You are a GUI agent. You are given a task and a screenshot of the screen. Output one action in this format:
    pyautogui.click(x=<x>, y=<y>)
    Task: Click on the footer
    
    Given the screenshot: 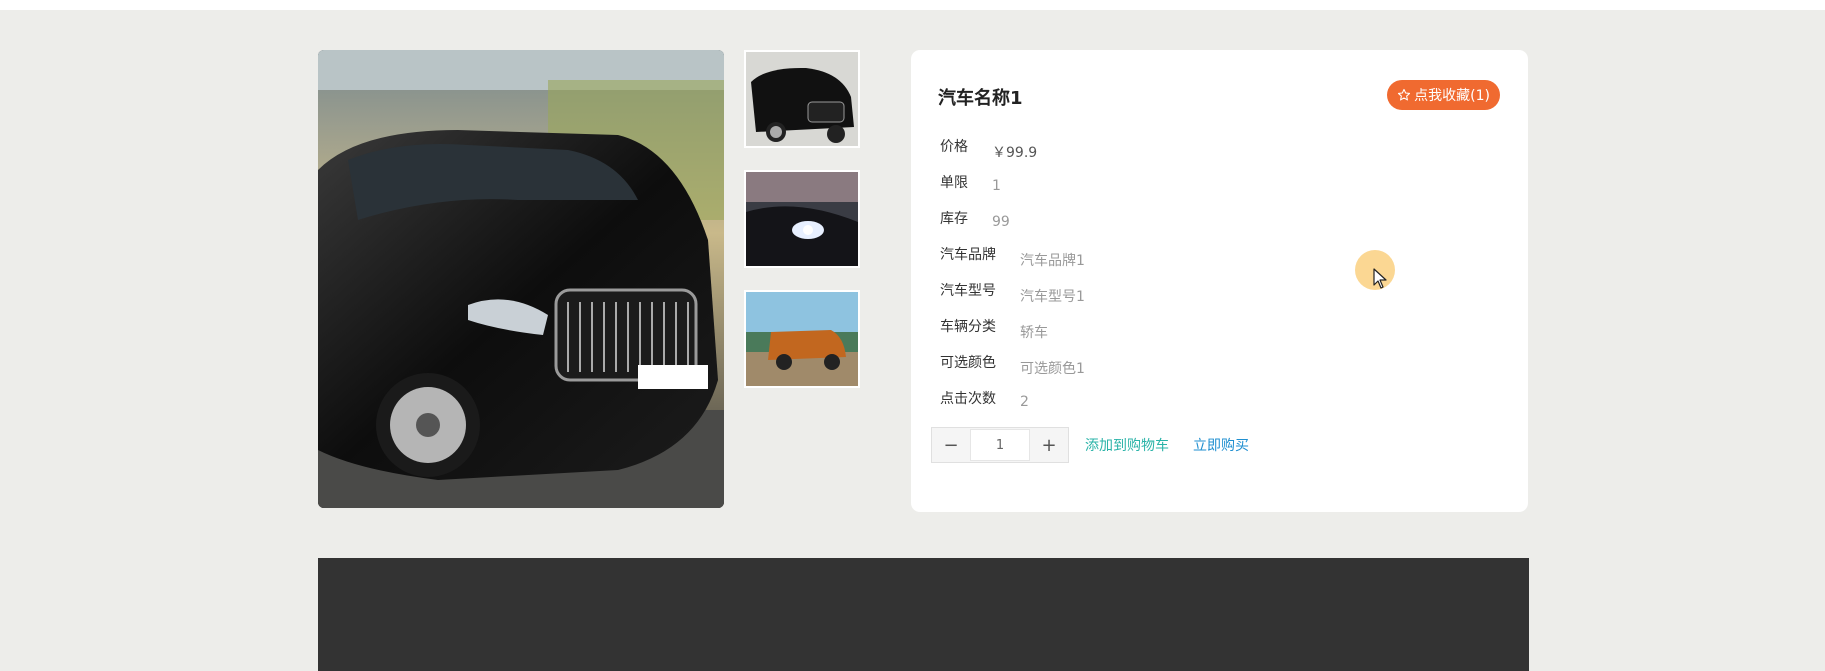 What is the action you would take?
    pyautogui.click(x=923, y=614)
    